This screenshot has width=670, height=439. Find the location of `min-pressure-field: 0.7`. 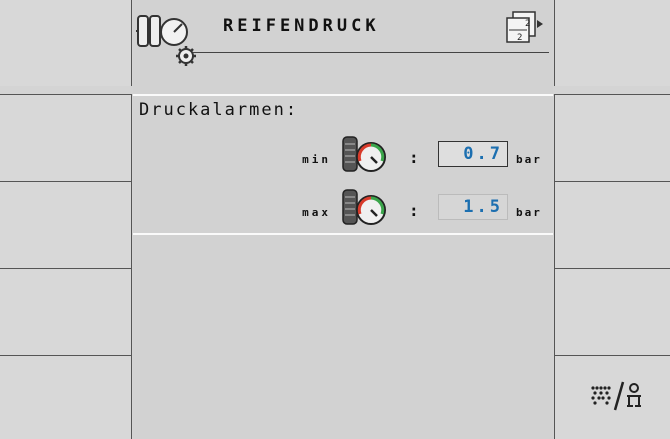

min-pressure-field: 0.7 is located at coordinates (473, 154).